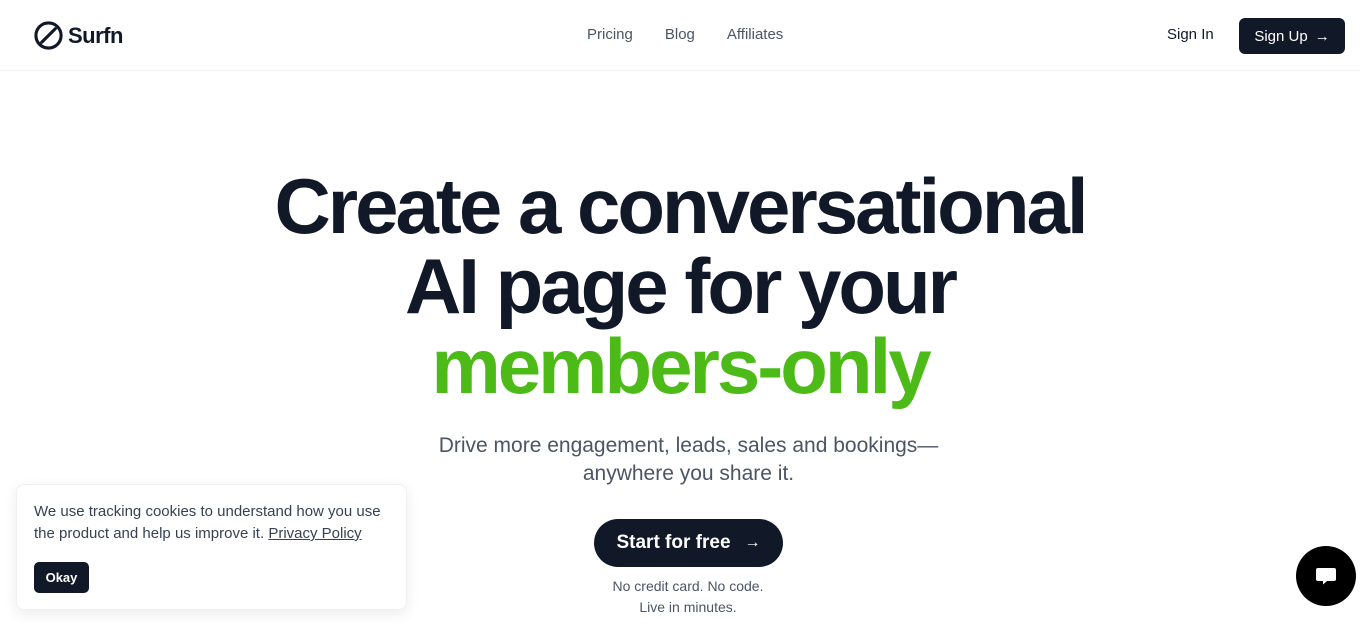  I want to click on logo-link: Surfn, so click(78, 35).